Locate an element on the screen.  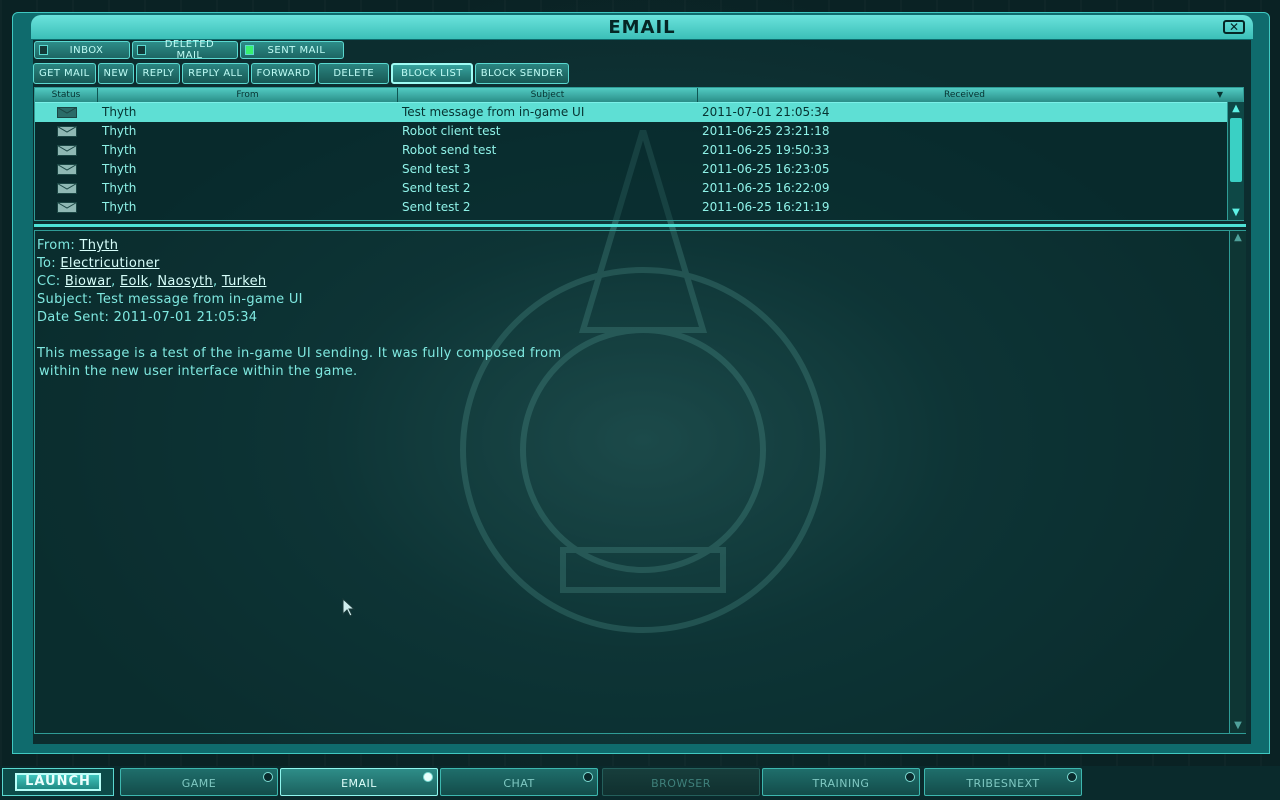
received-cell: 2011-06-25 16:21:19 is located at coordinates (766, 207).